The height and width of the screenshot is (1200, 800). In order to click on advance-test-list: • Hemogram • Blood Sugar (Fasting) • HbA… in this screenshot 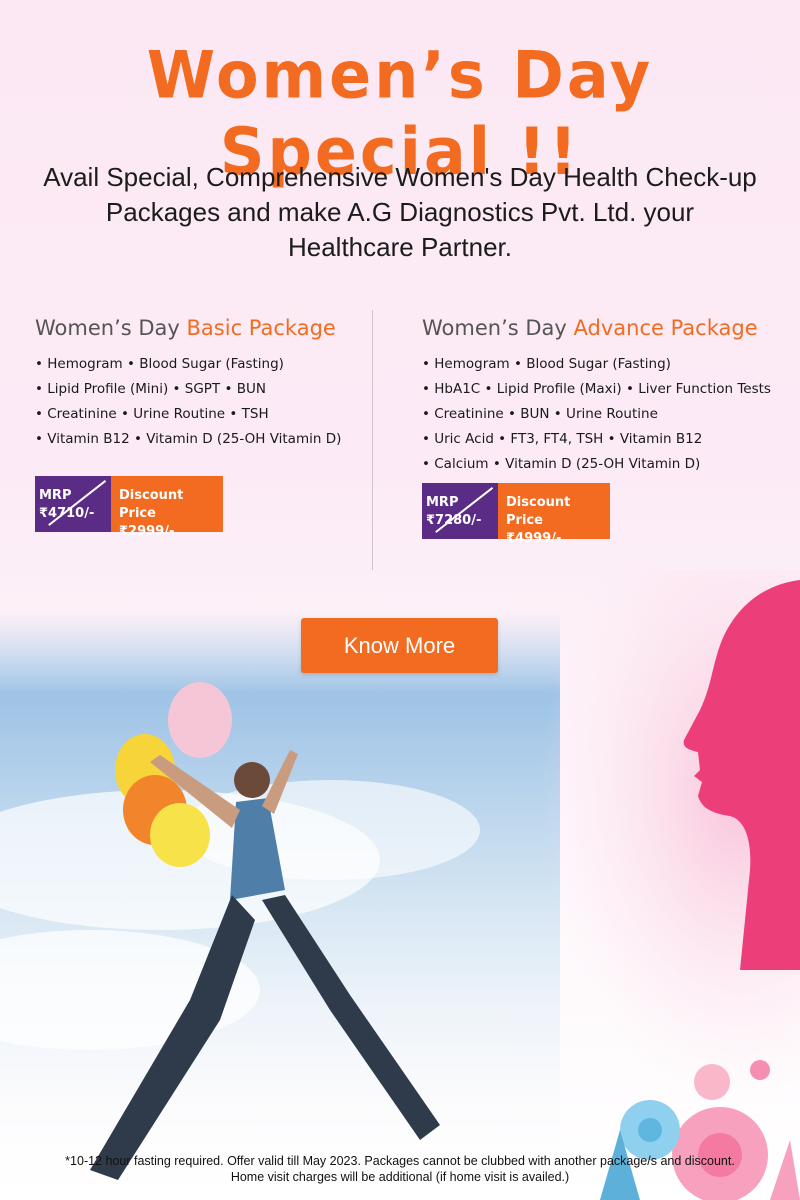, I will do `click(607, 414)`.